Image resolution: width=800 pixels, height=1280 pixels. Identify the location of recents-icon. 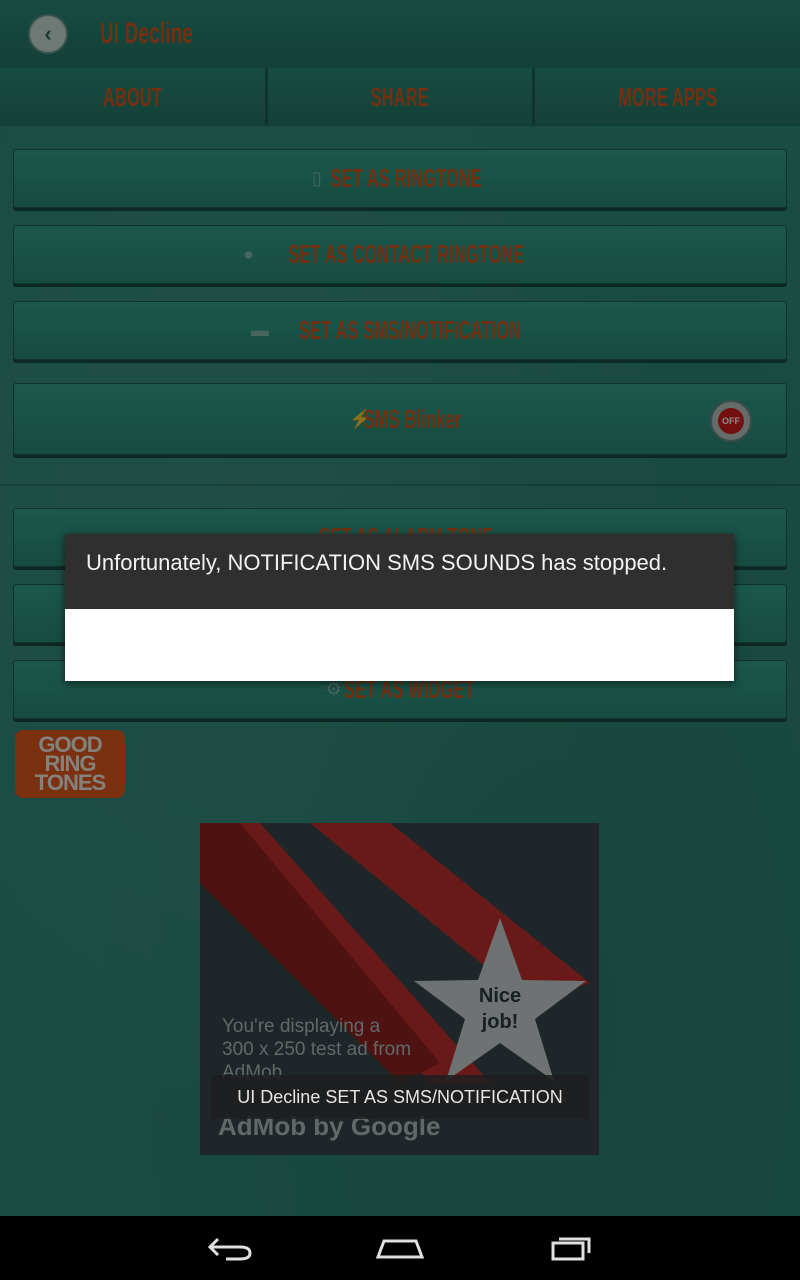
(571, 1249).